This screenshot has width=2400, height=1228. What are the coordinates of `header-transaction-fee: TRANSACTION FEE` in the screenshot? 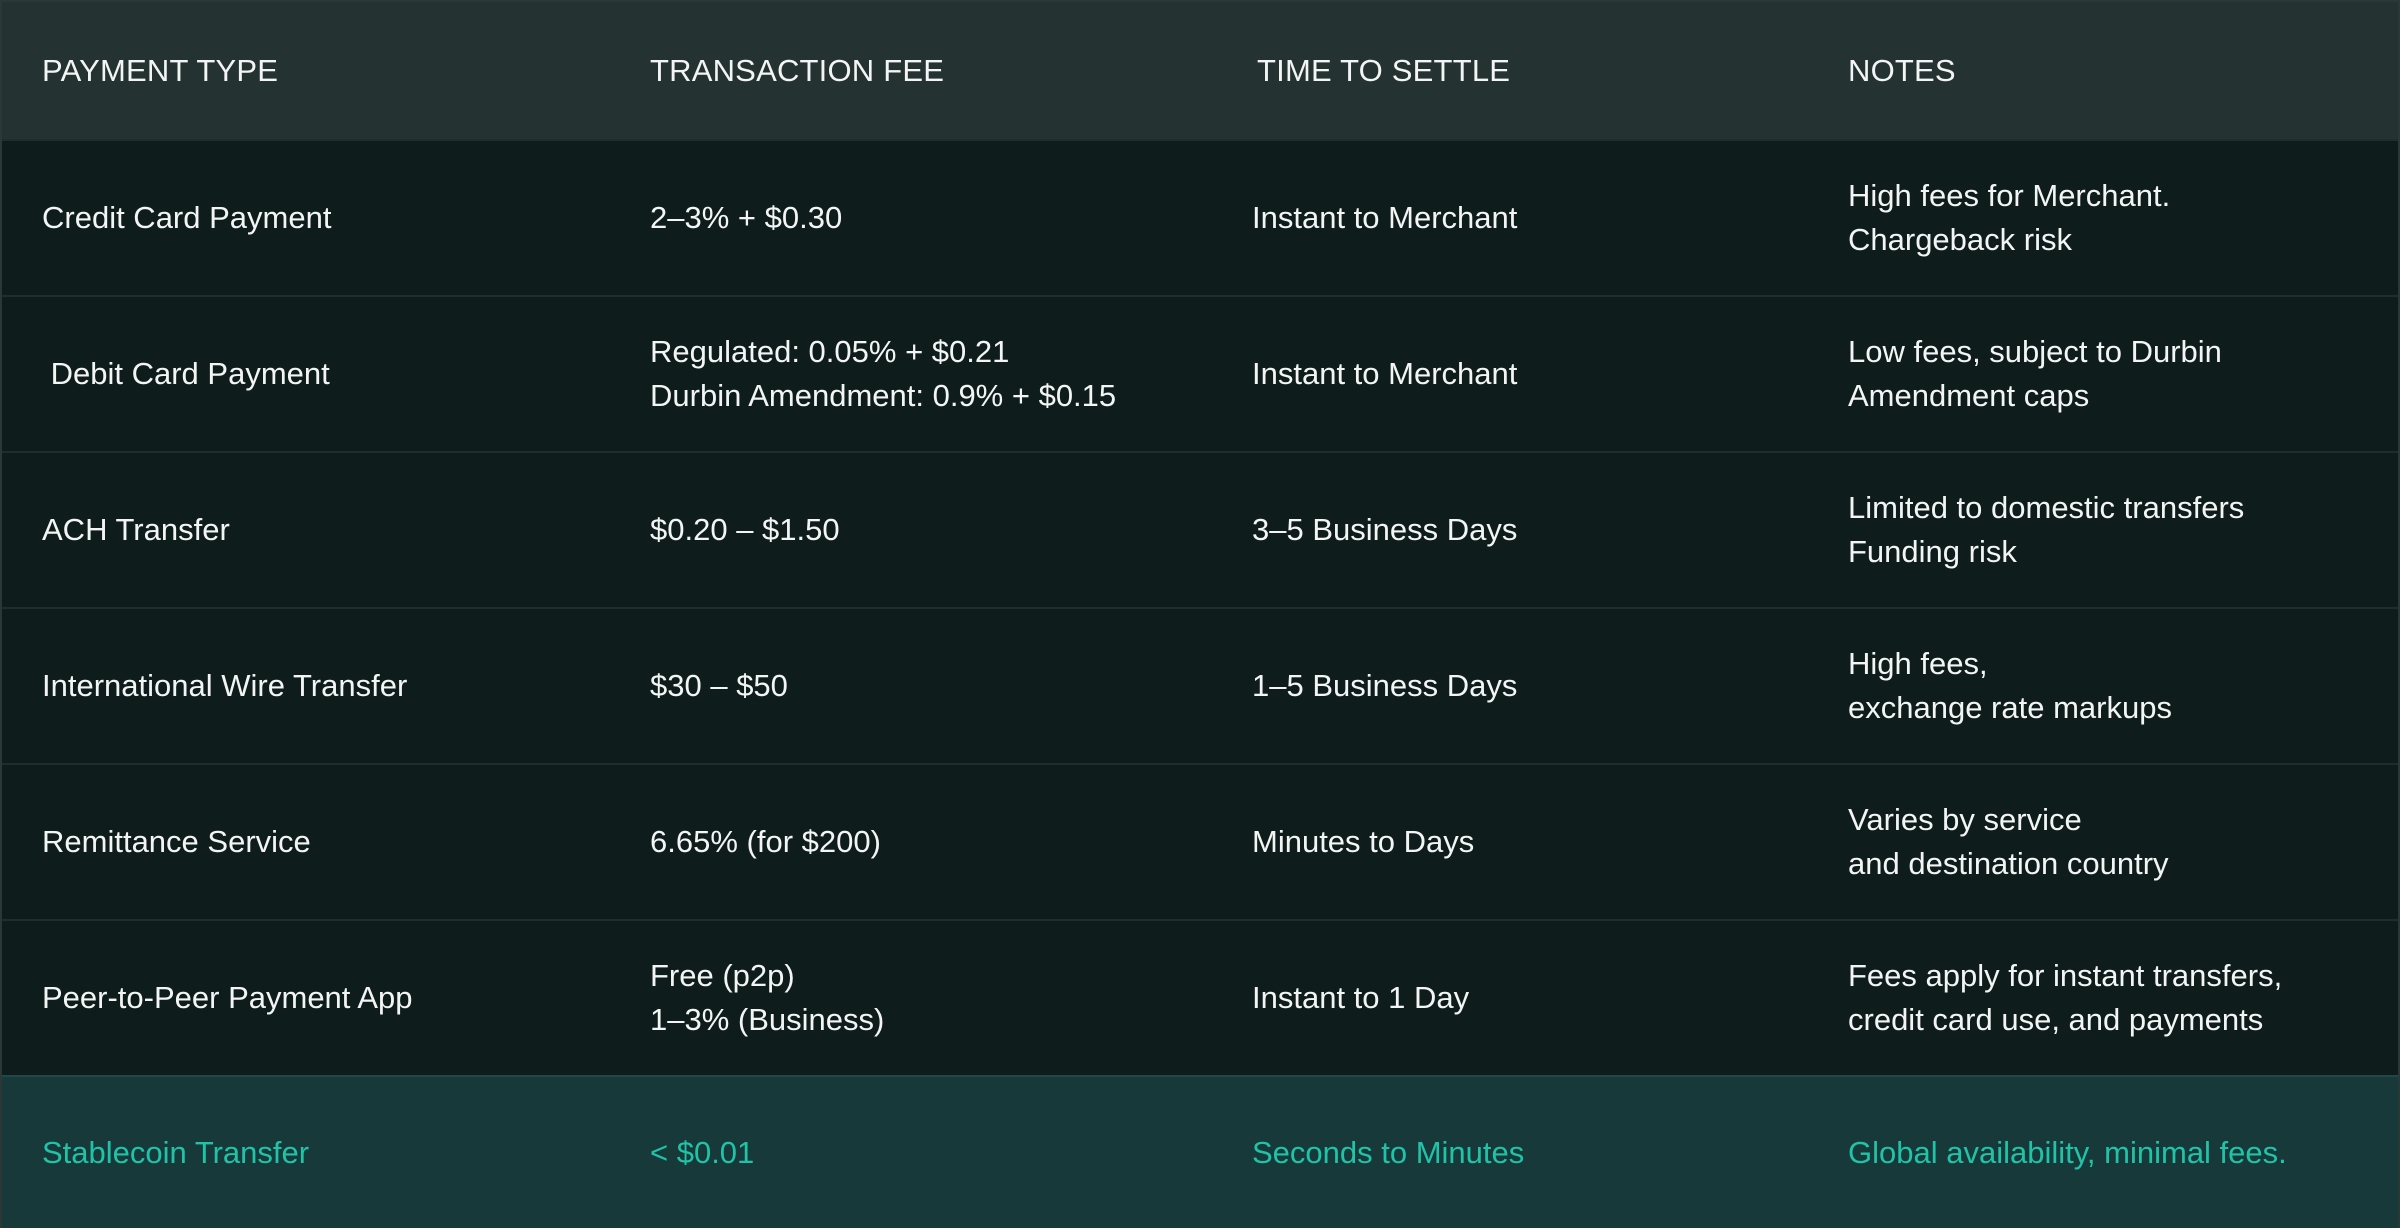 It's located at (797, 70).